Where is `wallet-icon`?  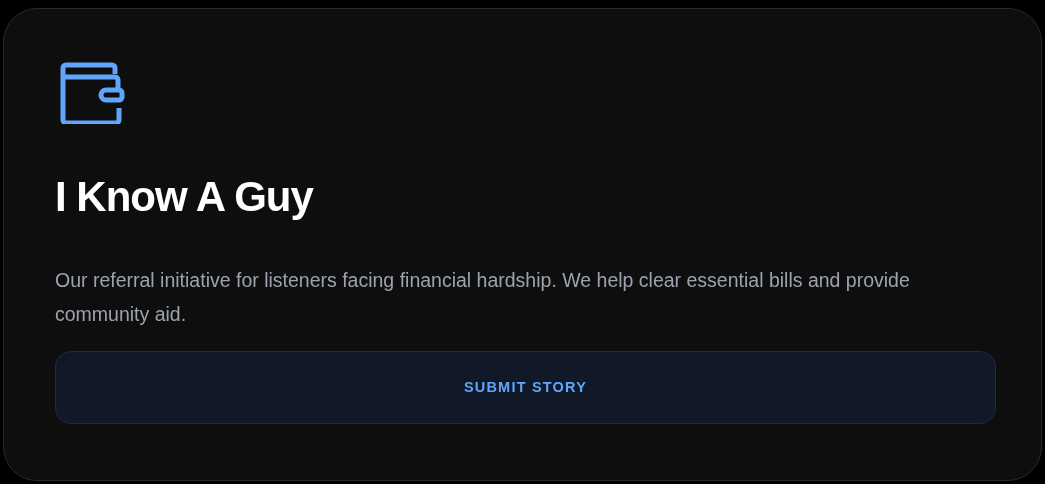
wallet-icon is located at coordinates (93, 93).